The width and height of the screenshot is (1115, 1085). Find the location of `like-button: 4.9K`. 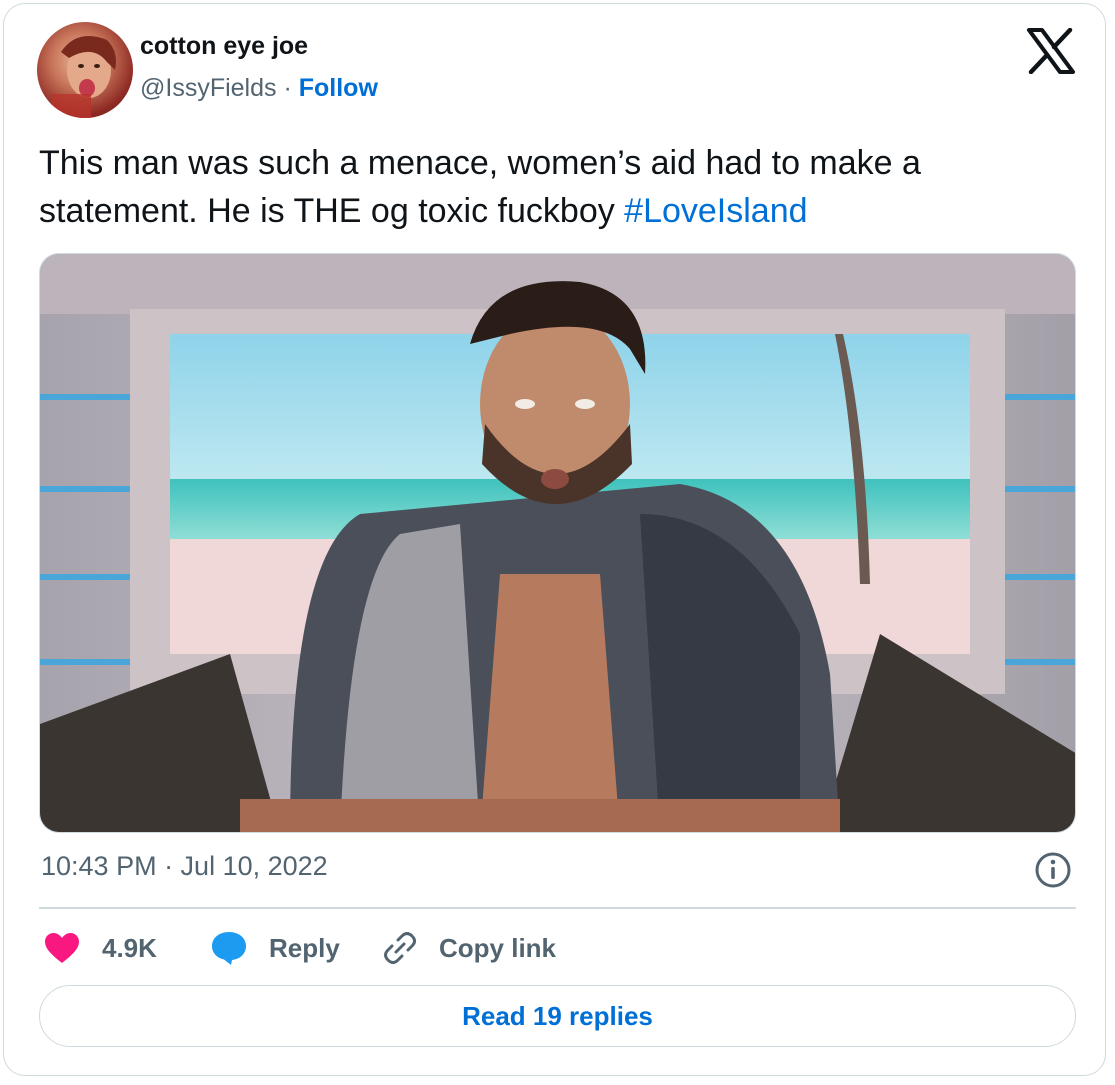

like-button: 4.9K is located at coordinates (100, 948).